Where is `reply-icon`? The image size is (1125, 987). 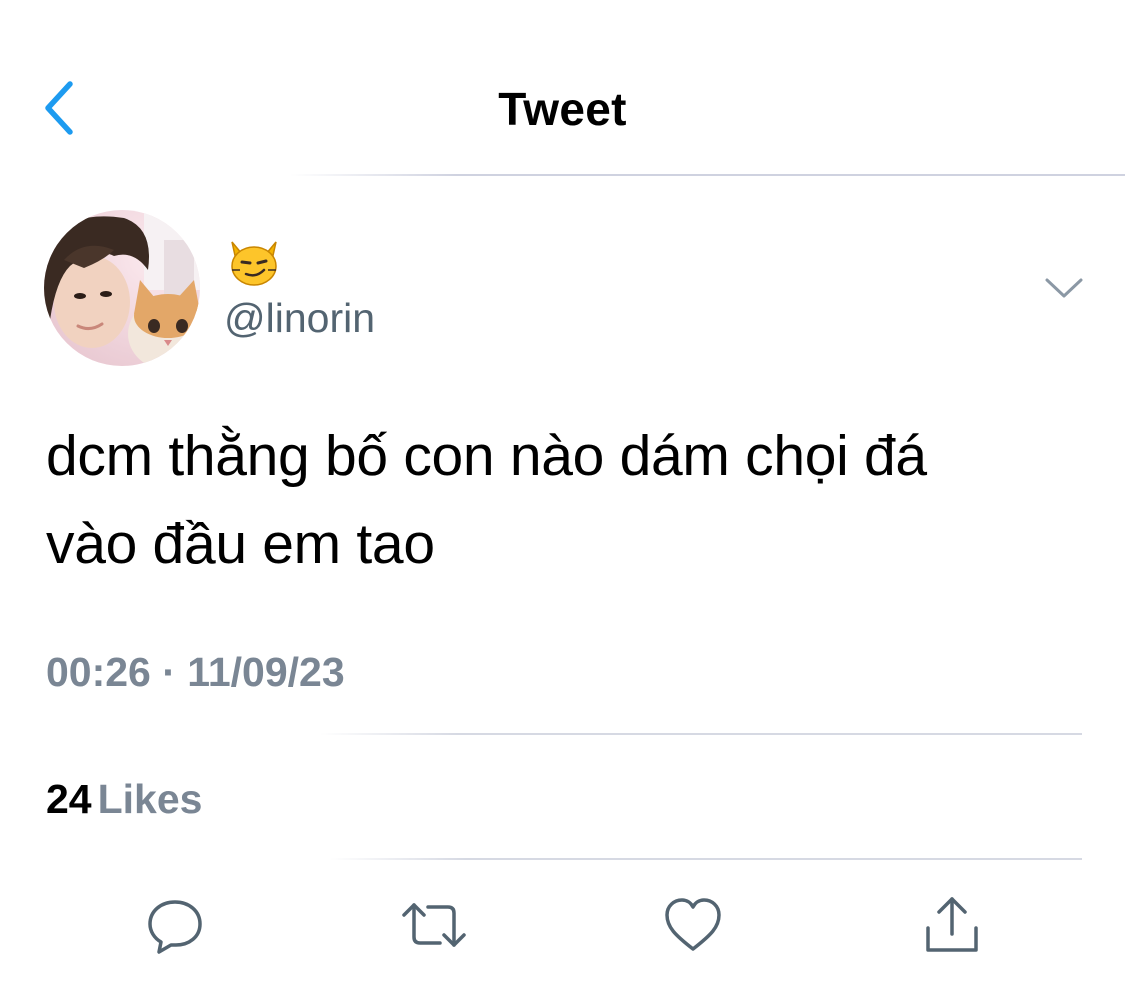
reply-icon is located at coordinates (175, 927).